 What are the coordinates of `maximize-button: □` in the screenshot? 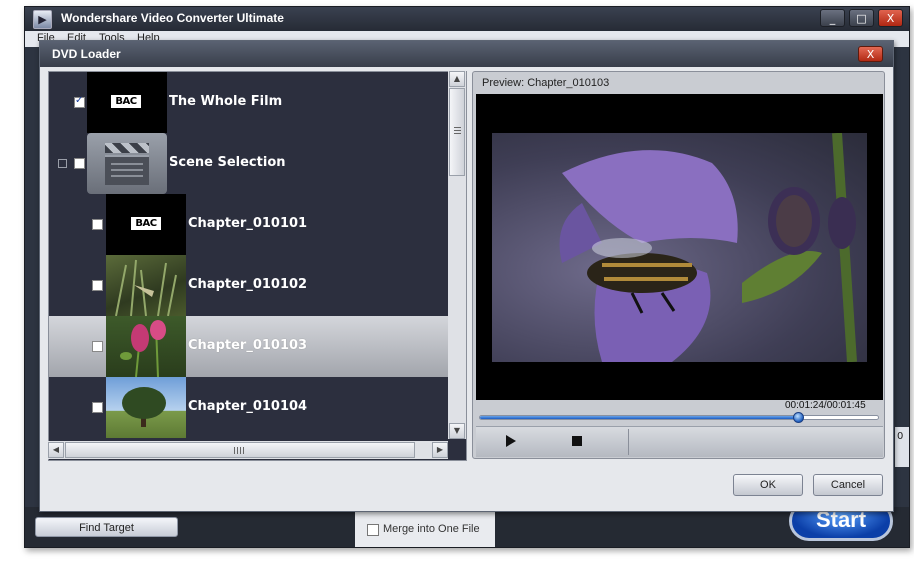 It's located at (861, 18).